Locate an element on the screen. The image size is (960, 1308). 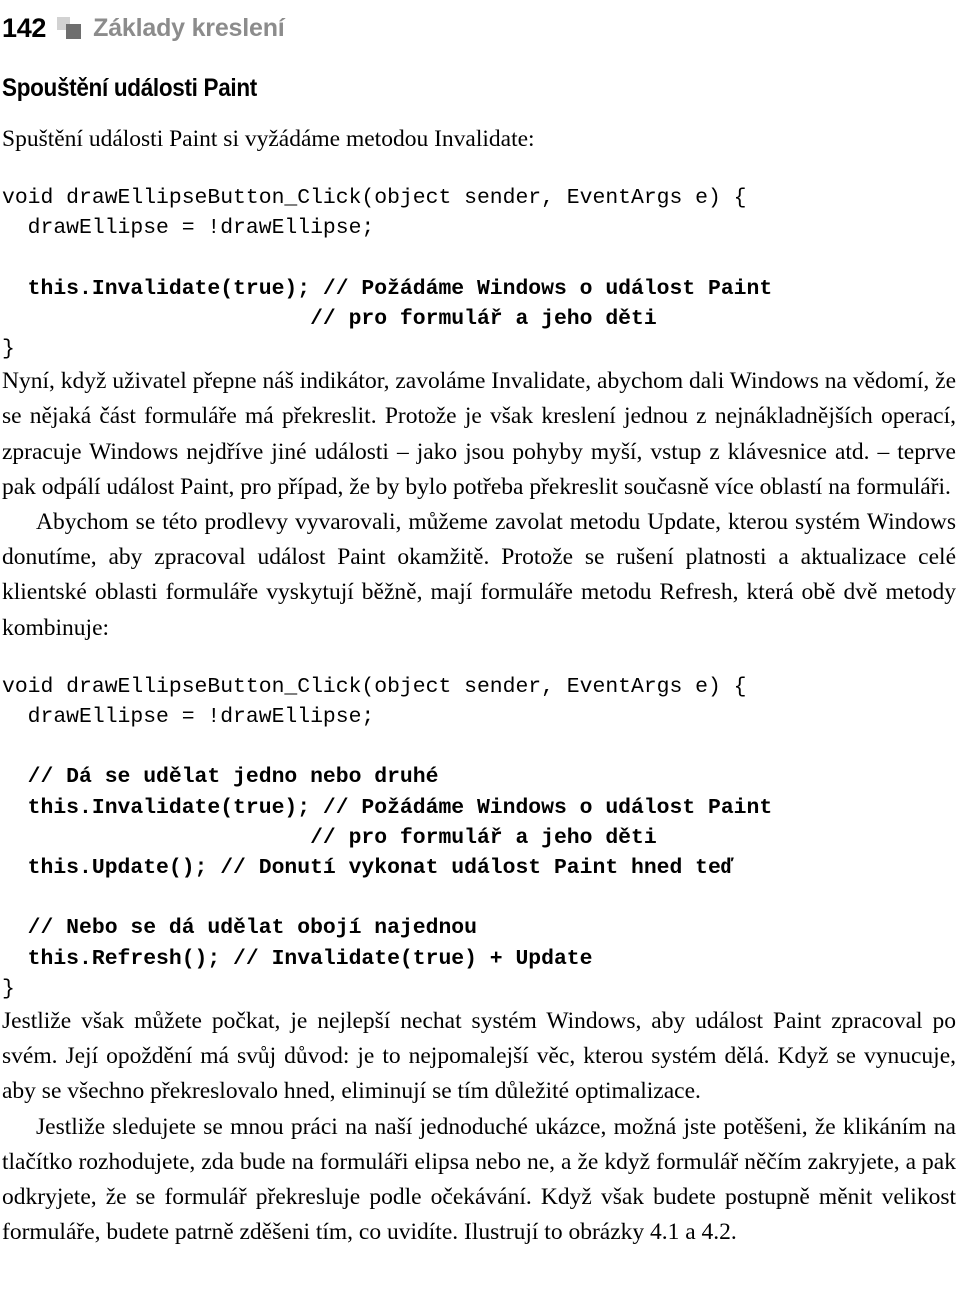
page-number: 142 is located at coordinates (24, 27).